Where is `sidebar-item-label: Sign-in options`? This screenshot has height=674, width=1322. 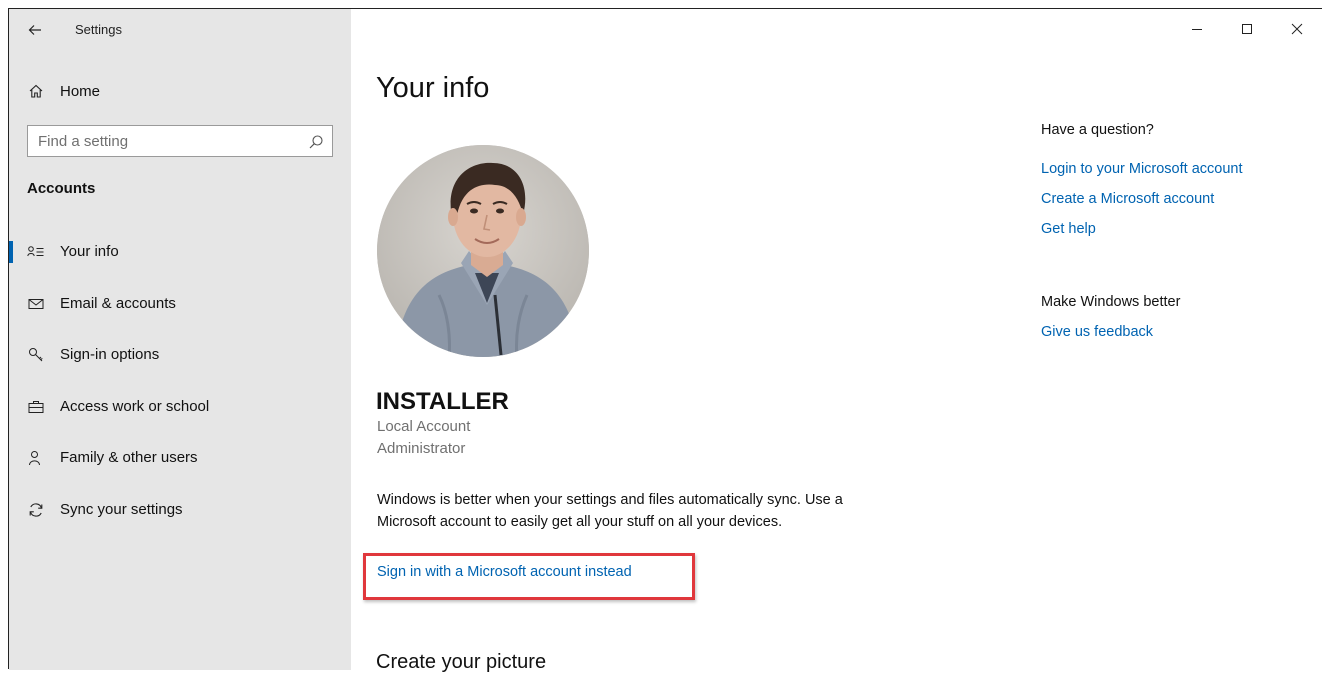 sidebar-item-label: Sign-in options is located at coordinates (110, 354).